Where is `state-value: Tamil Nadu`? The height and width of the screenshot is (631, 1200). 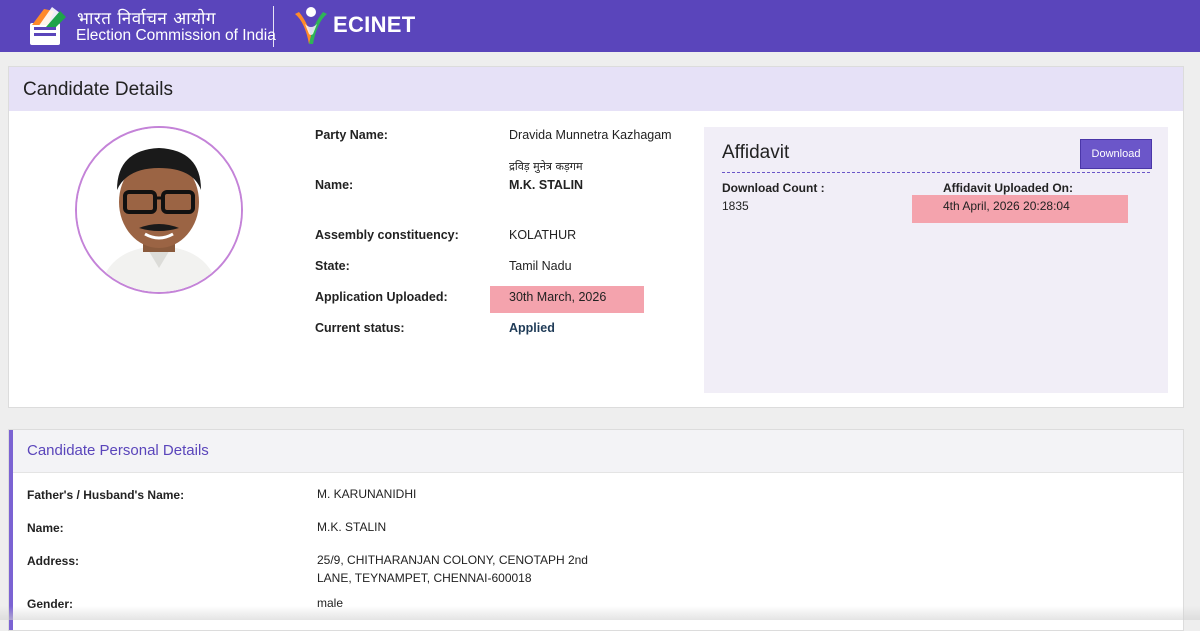 state-value: Tamil Nadu is located at coordinates (540, 266).